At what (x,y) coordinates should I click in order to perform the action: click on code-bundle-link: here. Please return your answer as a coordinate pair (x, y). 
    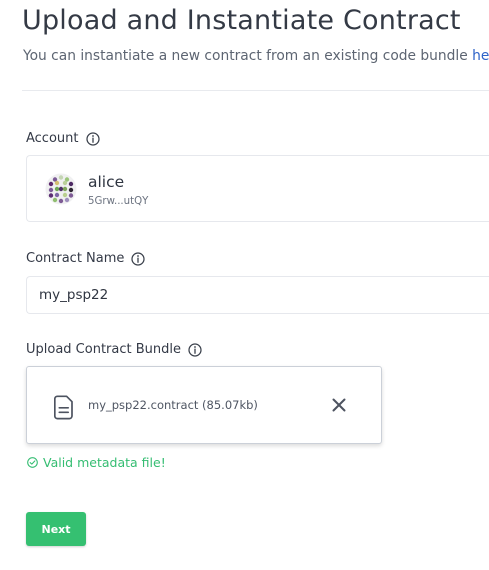
    Looking at the image, I should click on (480, 56).